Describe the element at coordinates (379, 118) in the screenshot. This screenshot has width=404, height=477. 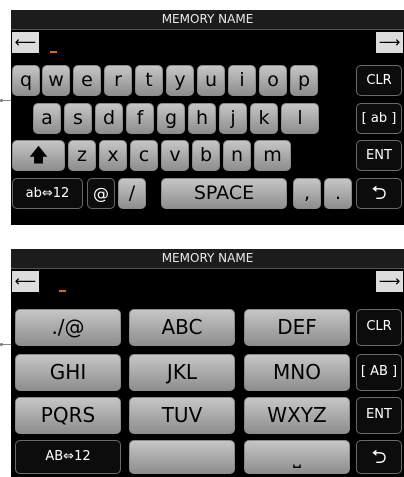
I see `case-toggle-button: [ ab ]` at that location.